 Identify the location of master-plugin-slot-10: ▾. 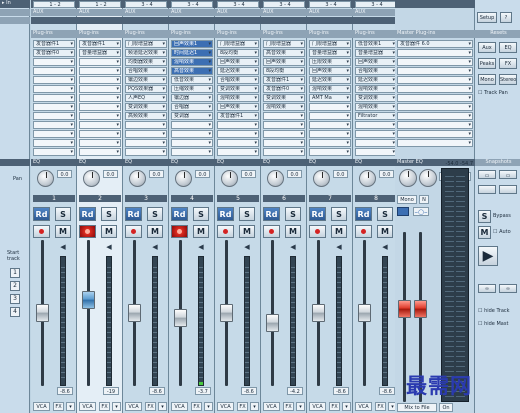
(435, 125).